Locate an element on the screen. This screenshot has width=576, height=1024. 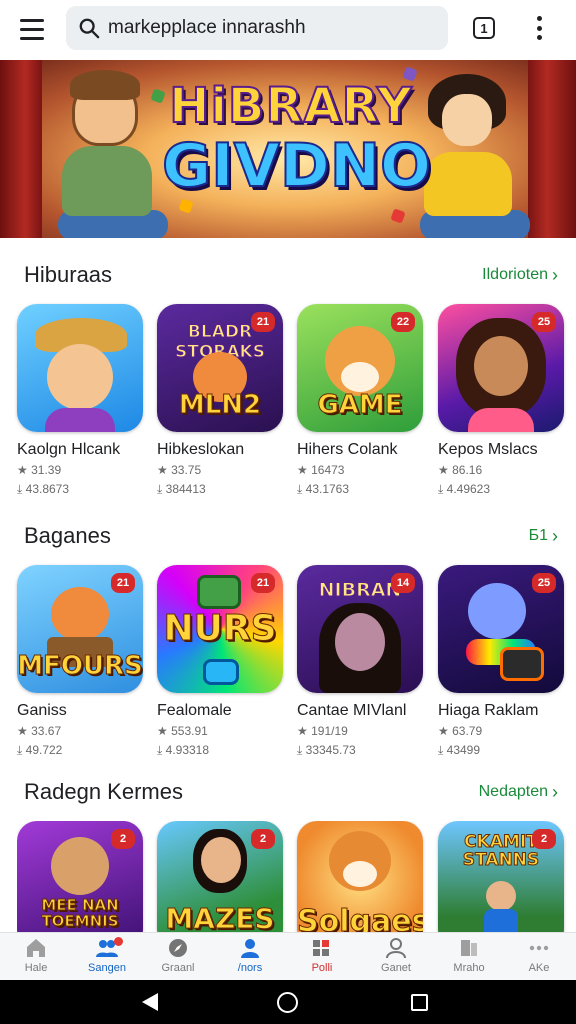
section-title: Baganes is located at coordinates (67, 535).